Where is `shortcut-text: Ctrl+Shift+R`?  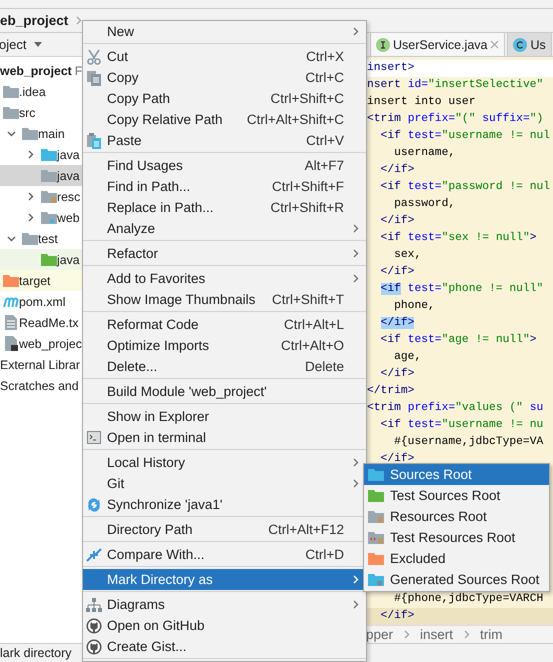
shortcut-text: Ctrl+Shift+R is located at coordinates (307, 207).